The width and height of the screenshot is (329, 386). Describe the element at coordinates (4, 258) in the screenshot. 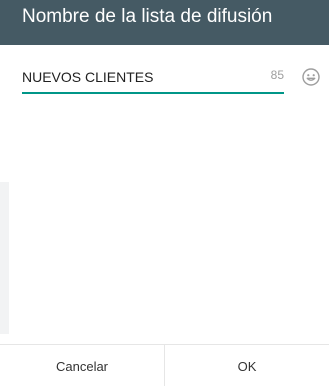

I see `background-panel-edge` at that location.